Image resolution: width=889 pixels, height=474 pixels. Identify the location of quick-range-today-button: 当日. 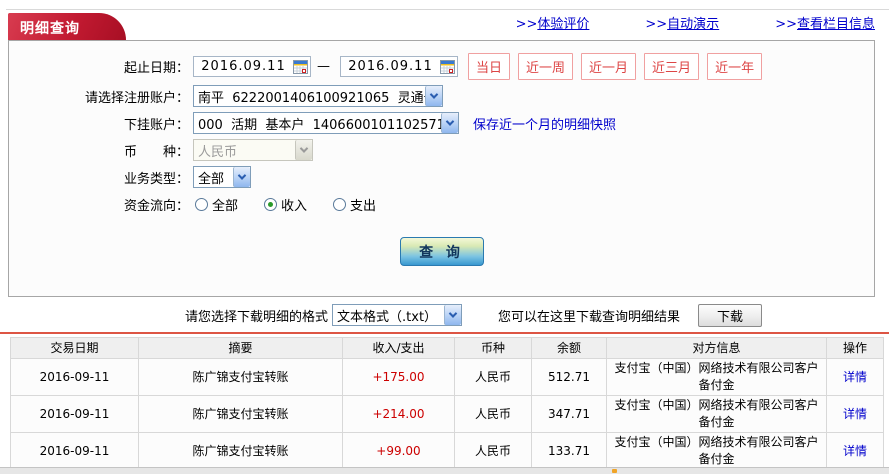
(489, 66).